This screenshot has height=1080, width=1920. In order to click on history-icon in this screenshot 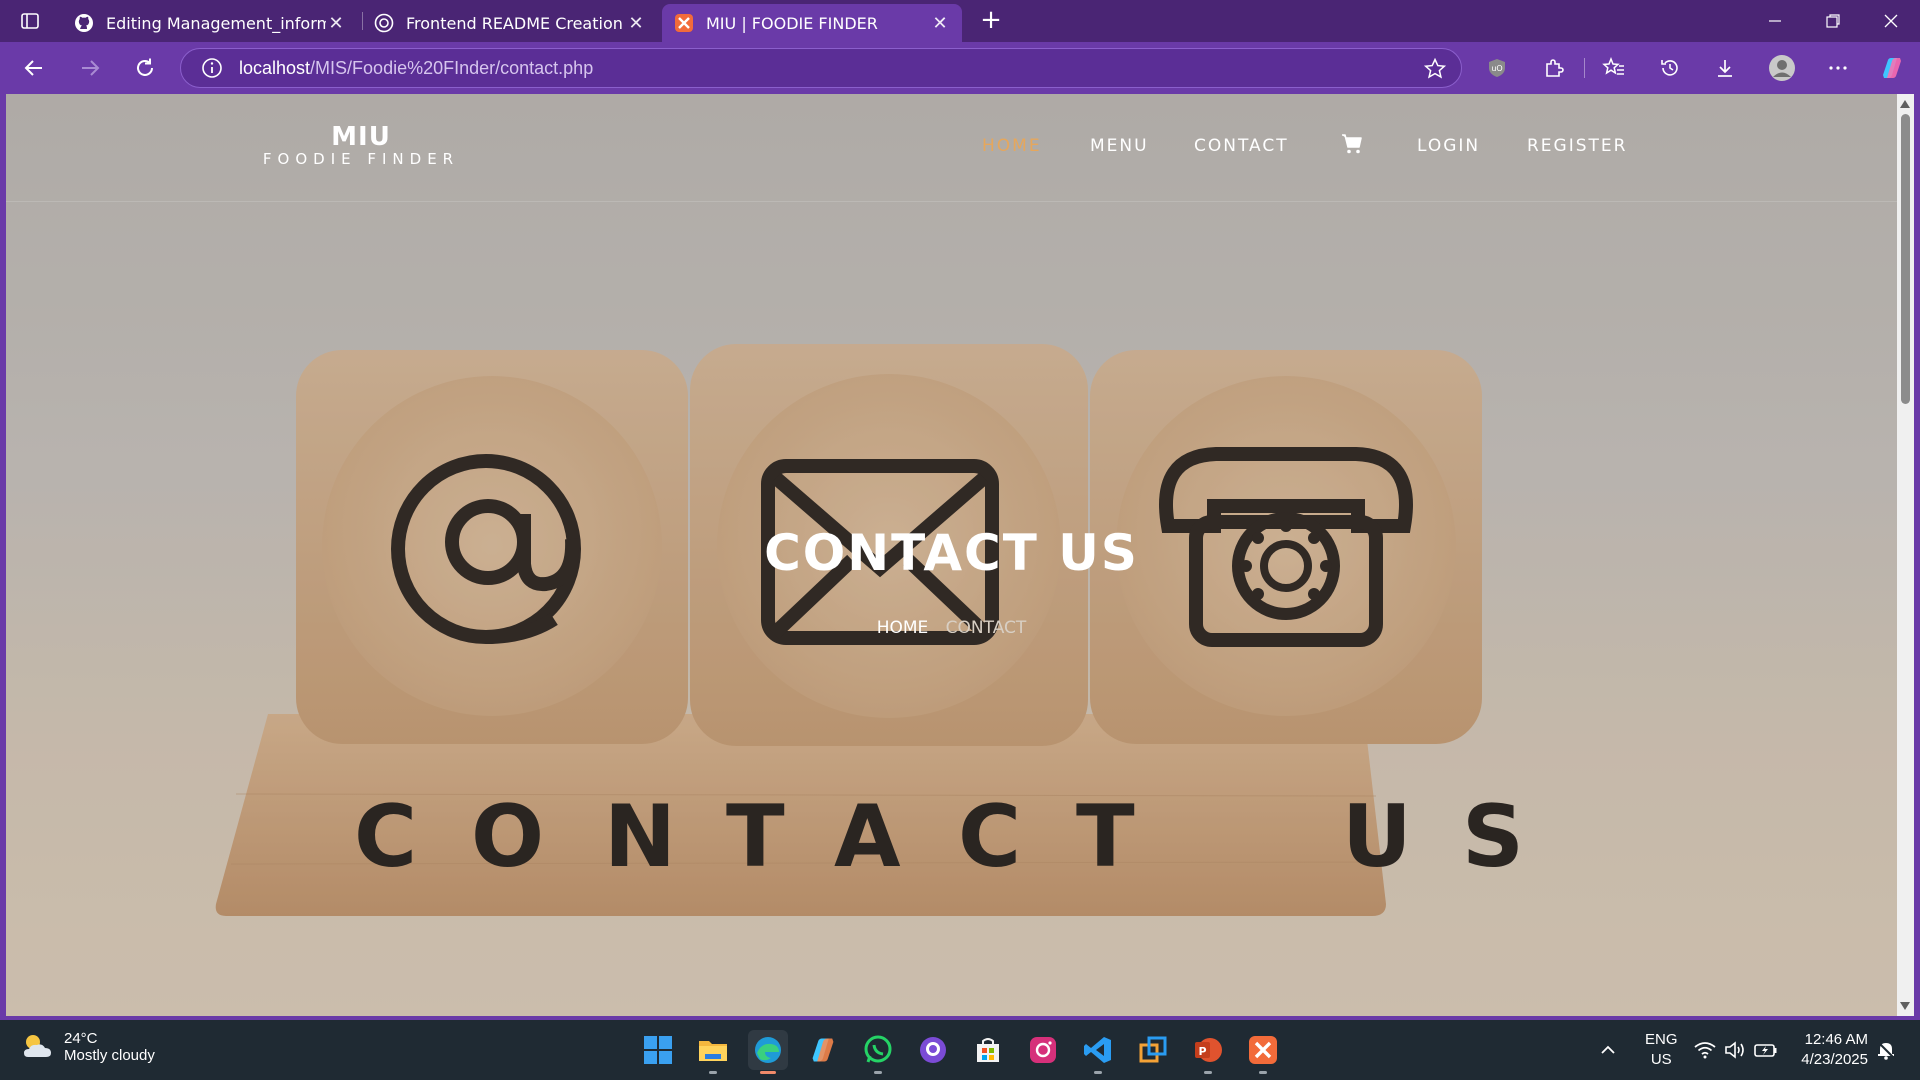, I will do `click(1669, 68)`.